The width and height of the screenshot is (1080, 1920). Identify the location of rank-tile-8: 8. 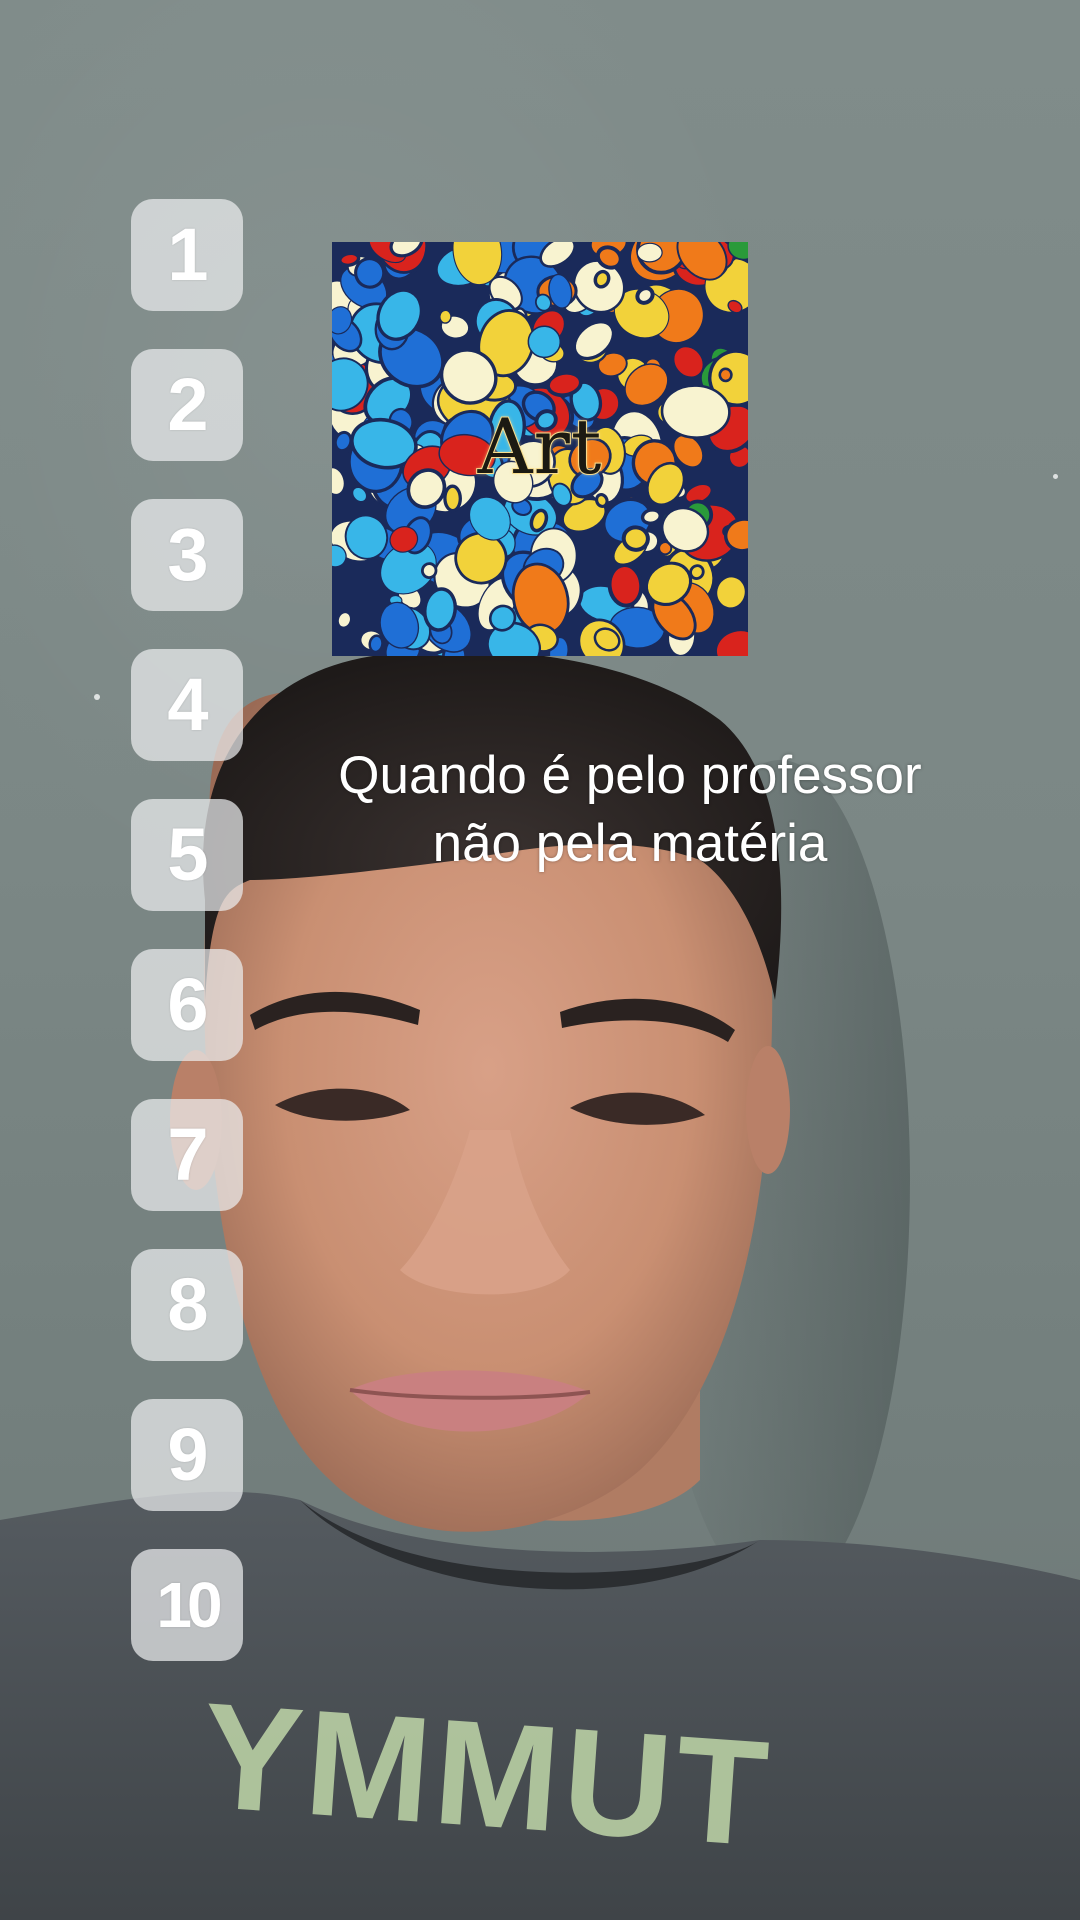
(187, 1305).